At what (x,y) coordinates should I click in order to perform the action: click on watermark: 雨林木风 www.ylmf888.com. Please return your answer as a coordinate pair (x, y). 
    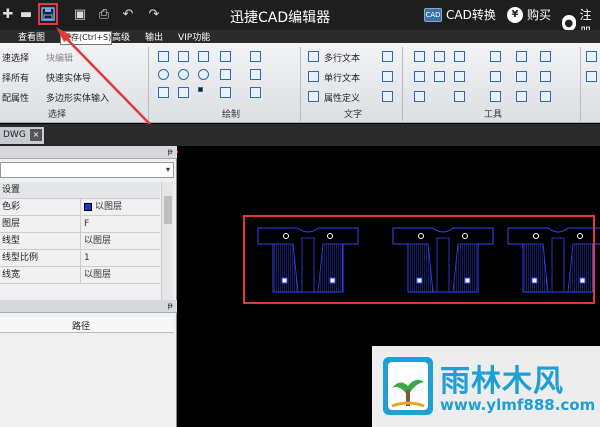
    Looking at the image, I should click on (486, 386).